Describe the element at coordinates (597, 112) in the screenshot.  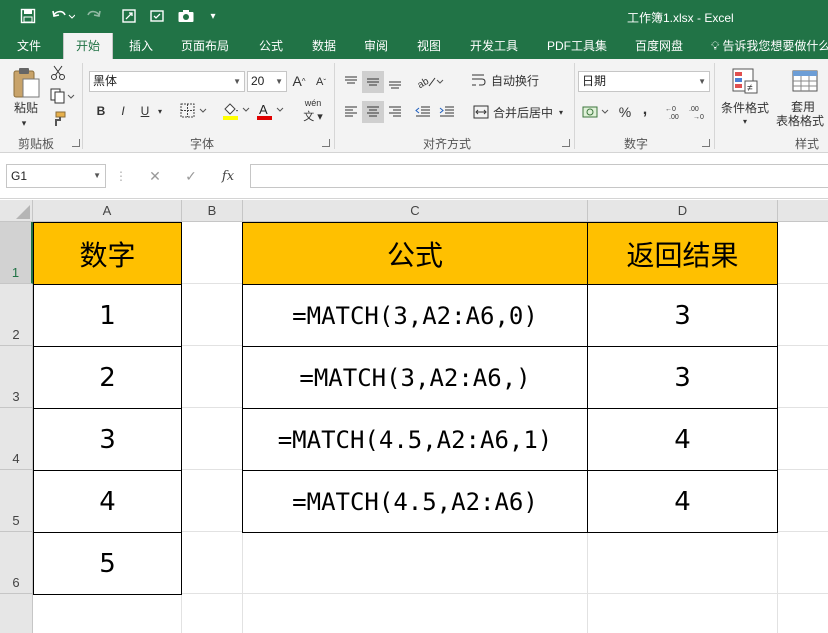
I see `accounting-format-icon` at that location.